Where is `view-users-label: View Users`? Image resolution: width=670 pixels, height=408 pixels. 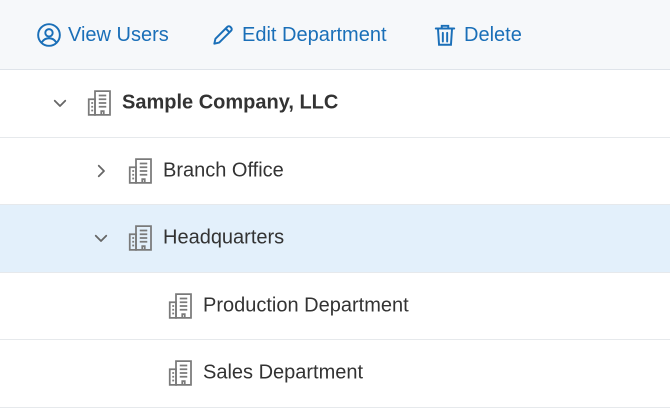
view-users-label: View Users is located at coordinates (118, 34).